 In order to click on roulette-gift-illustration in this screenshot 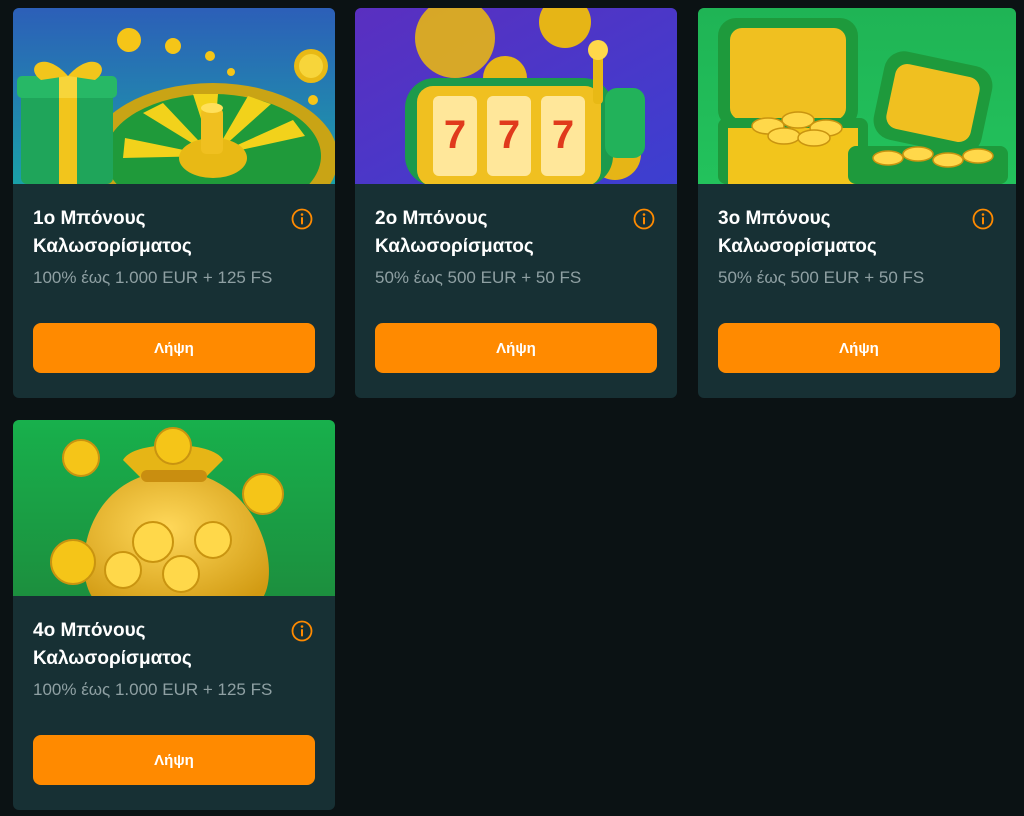, I will do `click(174, 96)`.